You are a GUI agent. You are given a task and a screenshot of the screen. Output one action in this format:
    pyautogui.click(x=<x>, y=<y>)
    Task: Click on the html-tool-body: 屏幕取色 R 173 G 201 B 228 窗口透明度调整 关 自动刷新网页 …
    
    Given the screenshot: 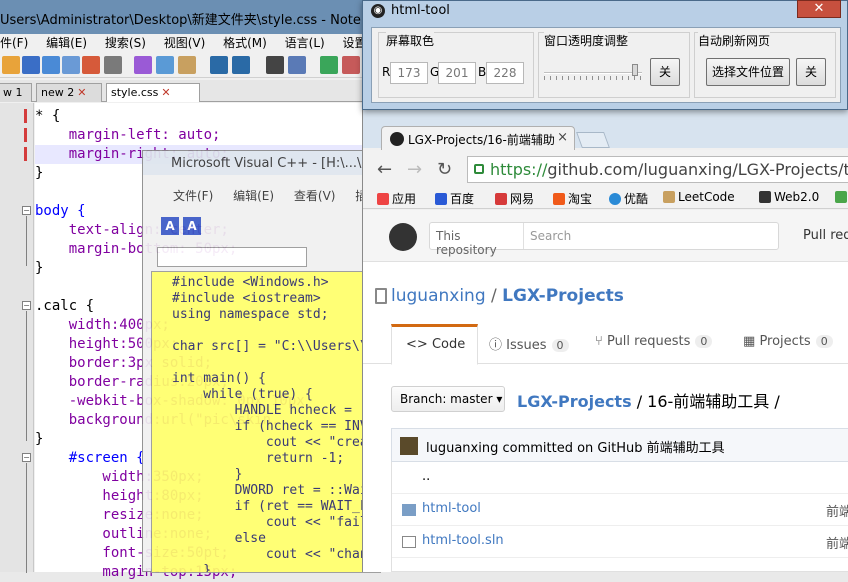 What is the action you would take?
    pyautogui.click(x=606, y=65)
    